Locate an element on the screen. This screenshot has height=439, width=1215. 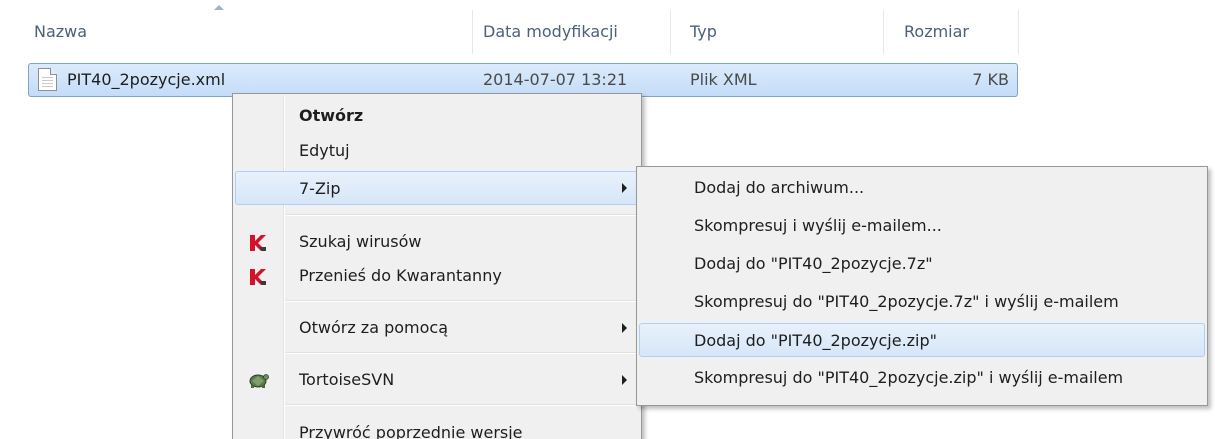
menu-item-label: Otwórz is located at coordinates (331, 115).